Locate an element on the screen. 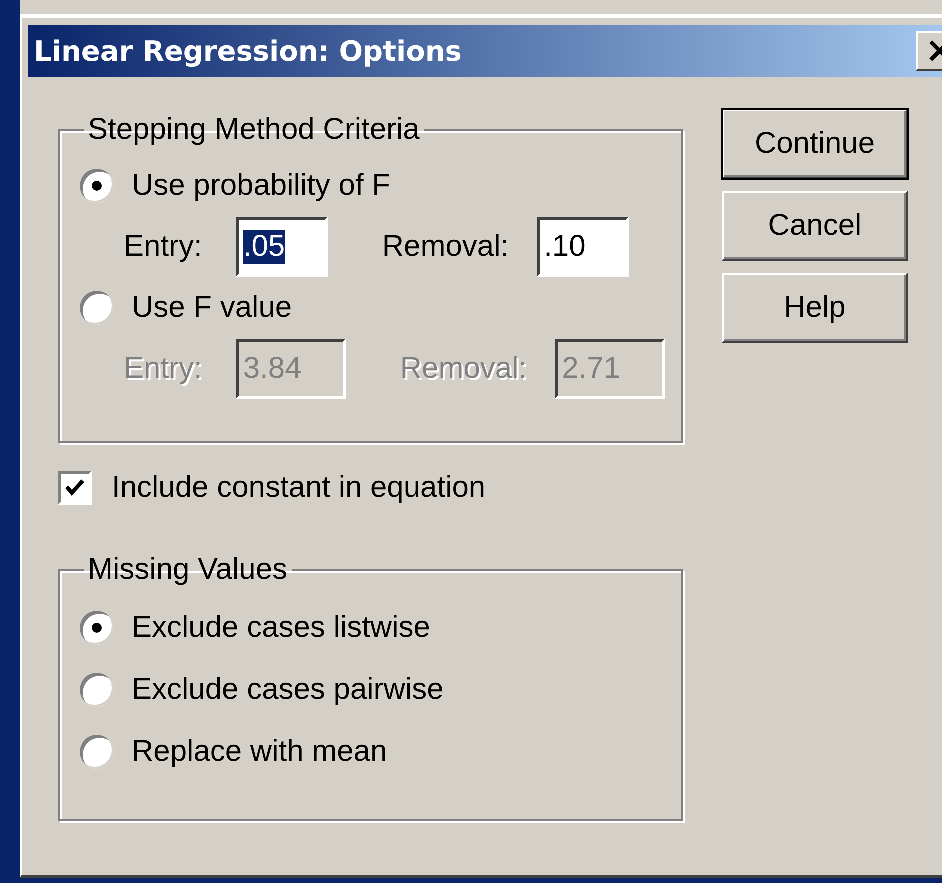 This screenshot has width=942, height=883. checkbox is located at coordinates (75, 488).